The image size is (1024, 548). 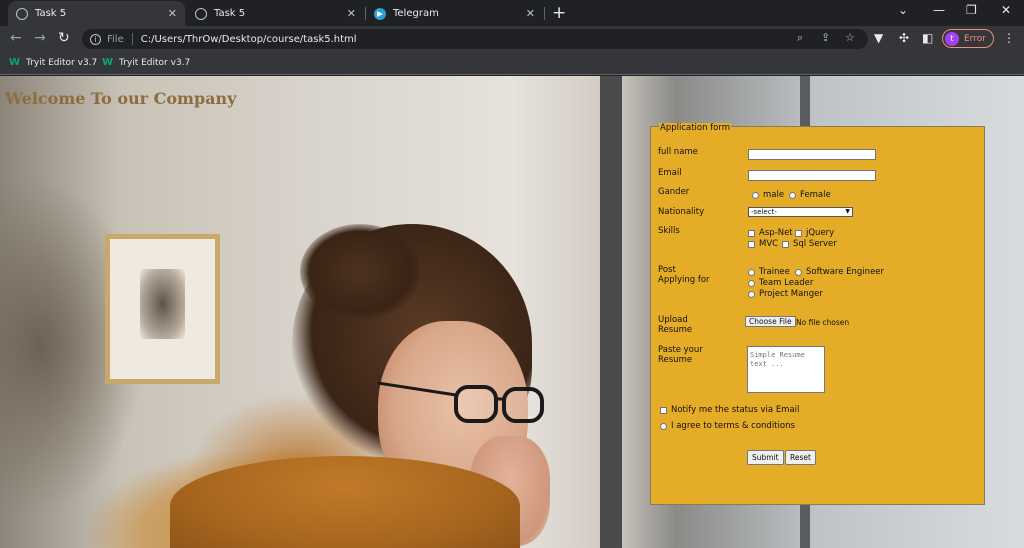 What do you see at coordinates (815, 244) in the screenshot?
I see `sqlserver-label: Sql Server` at bounding box center [815, 244].